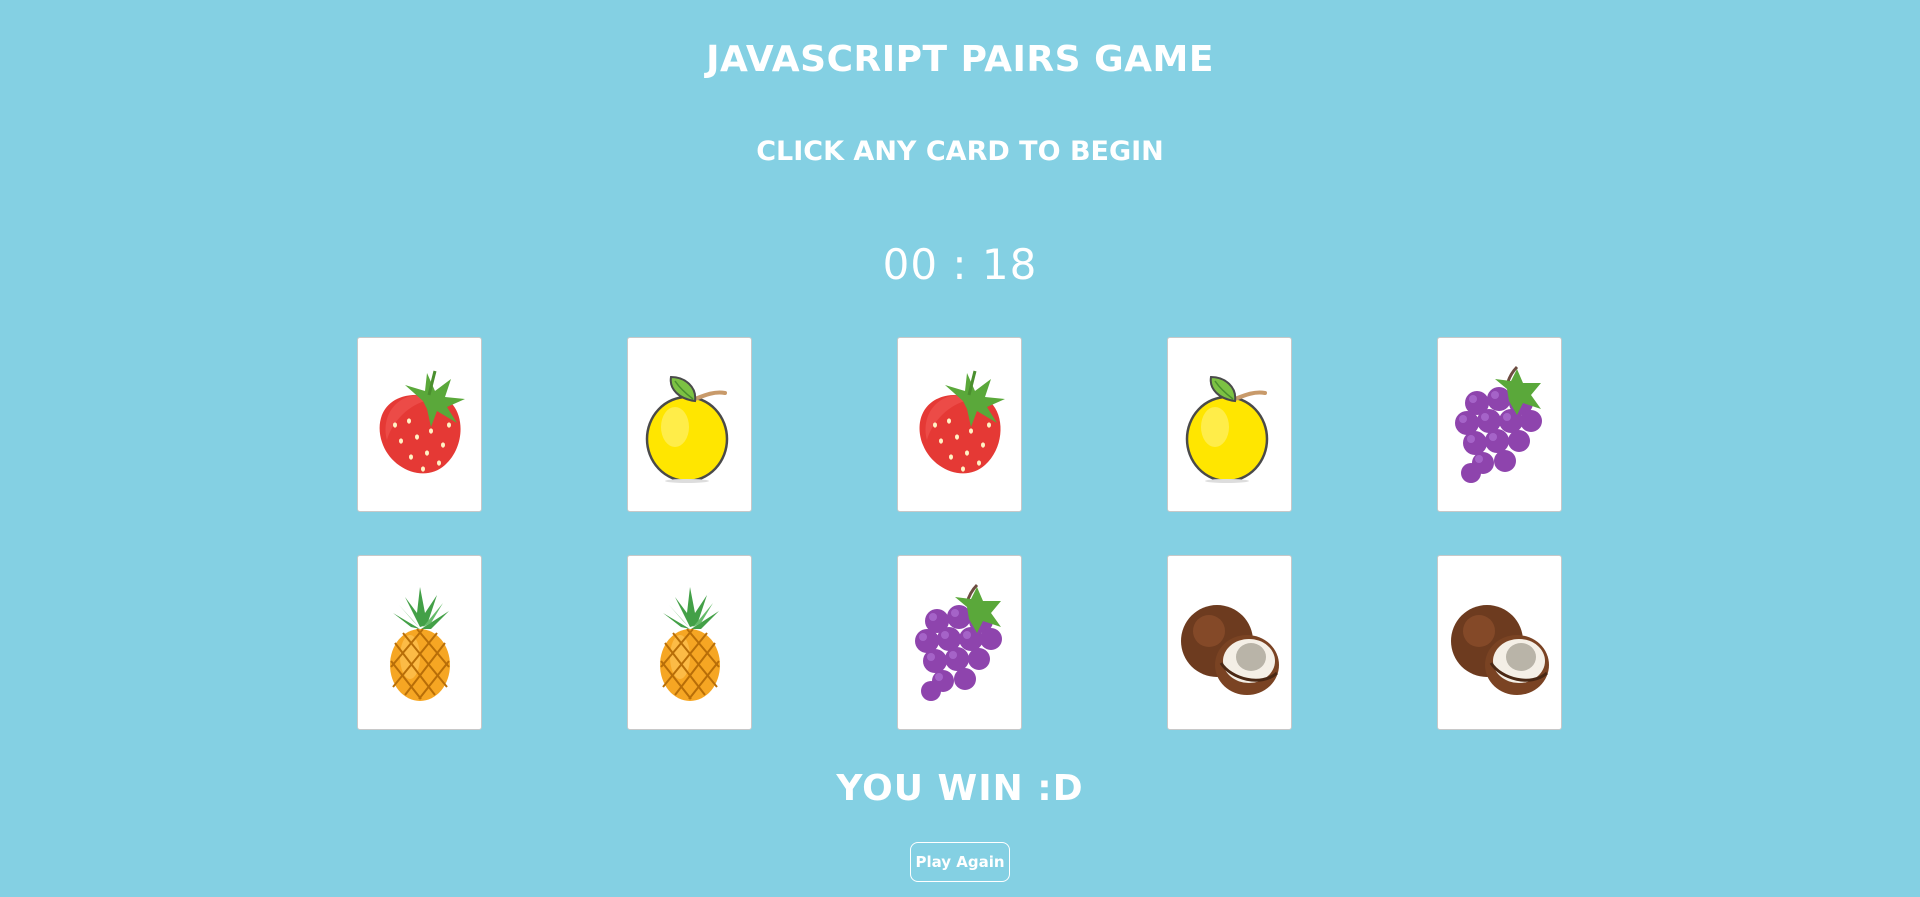 This screenshot has width=1920, height=897. Describe the element at coordinates (960, 862) in the screenshot. I see `play-again-button: Play Again` at that location.